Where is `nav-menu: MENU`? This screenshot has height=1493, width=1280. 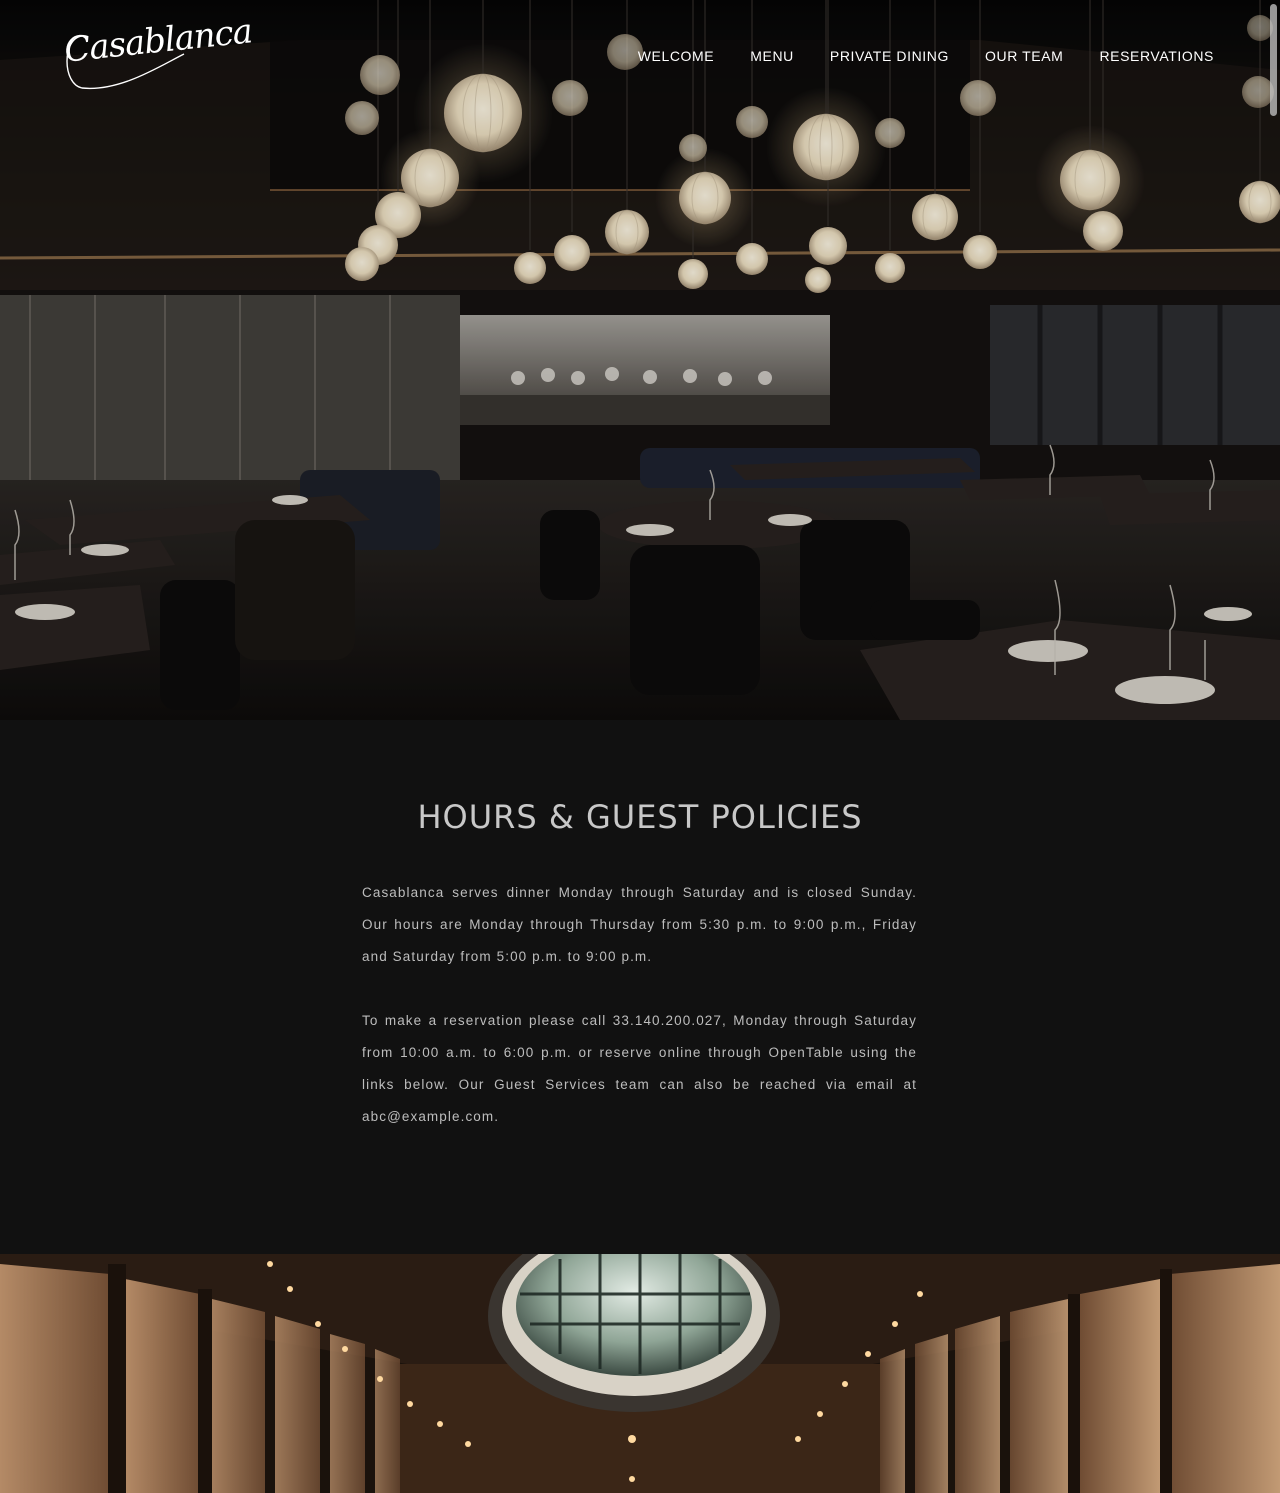 nav-menu: MENU is located at coordinates (772, 56).